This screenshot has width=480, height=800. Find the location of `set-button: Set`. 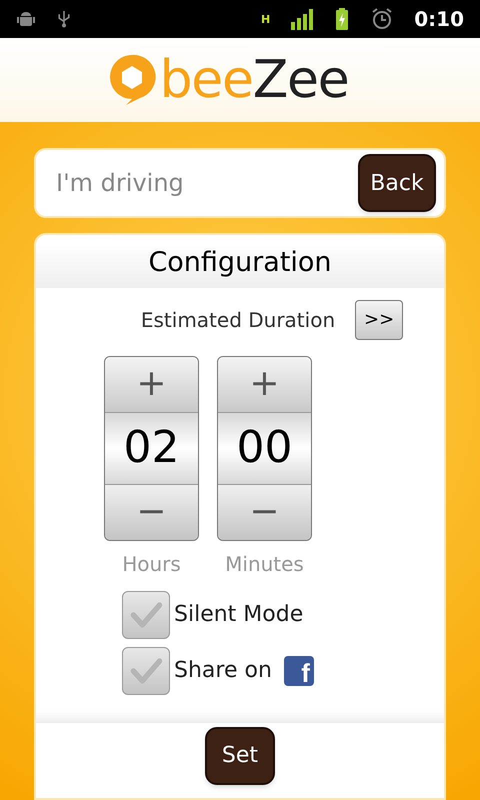

set-button: Set is located at coordinates (240, 755).